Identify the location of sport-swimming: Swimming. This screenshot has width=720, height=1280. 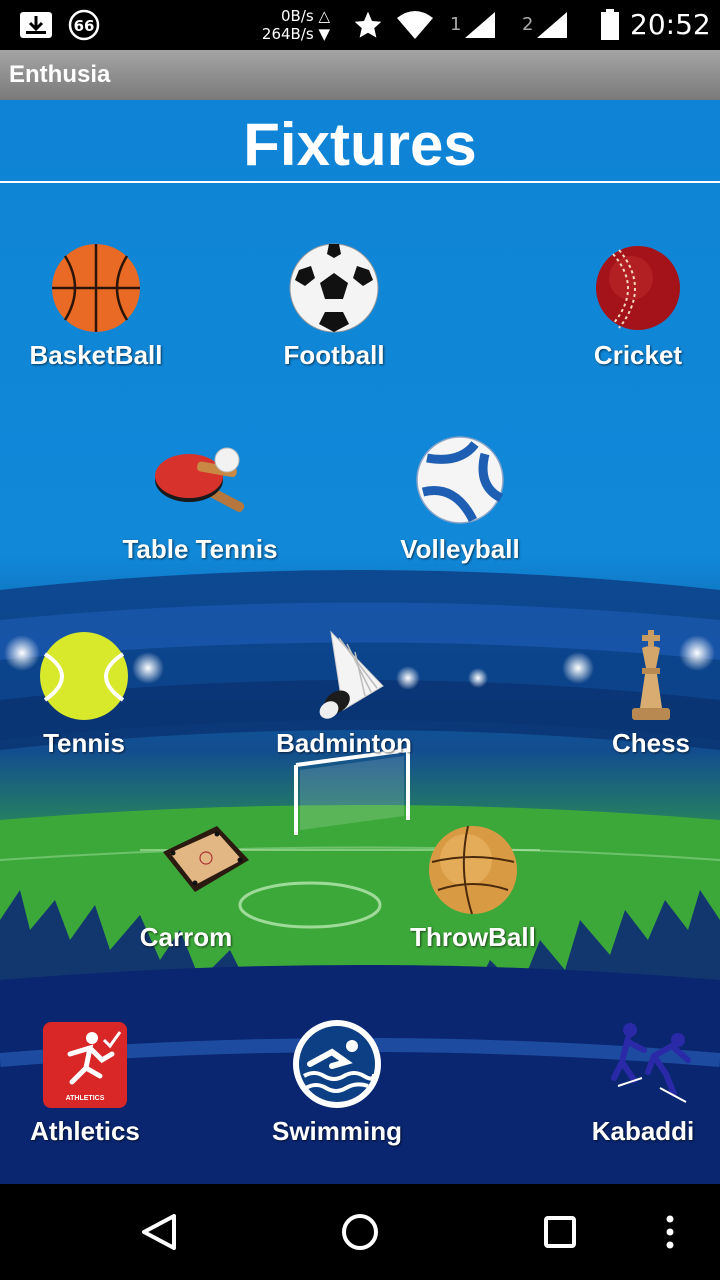
(337, 1096).